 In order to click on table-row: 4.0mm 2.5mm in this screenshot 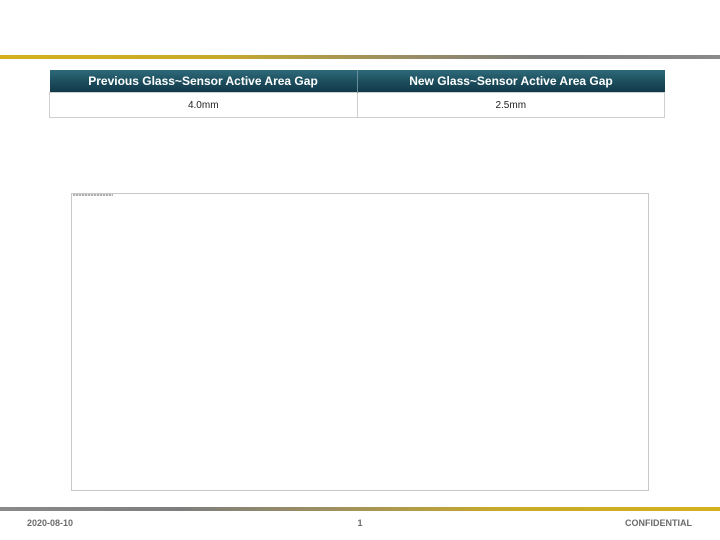, I will do `click(357, 105)`.